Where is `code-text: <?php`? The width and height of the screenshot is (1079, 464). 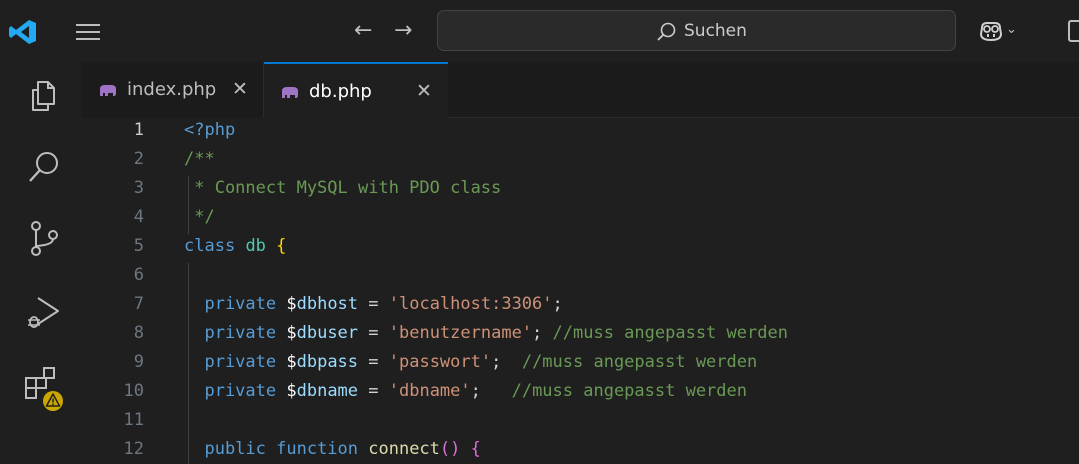
code-text: <?php is located at coordinates (209, 130).